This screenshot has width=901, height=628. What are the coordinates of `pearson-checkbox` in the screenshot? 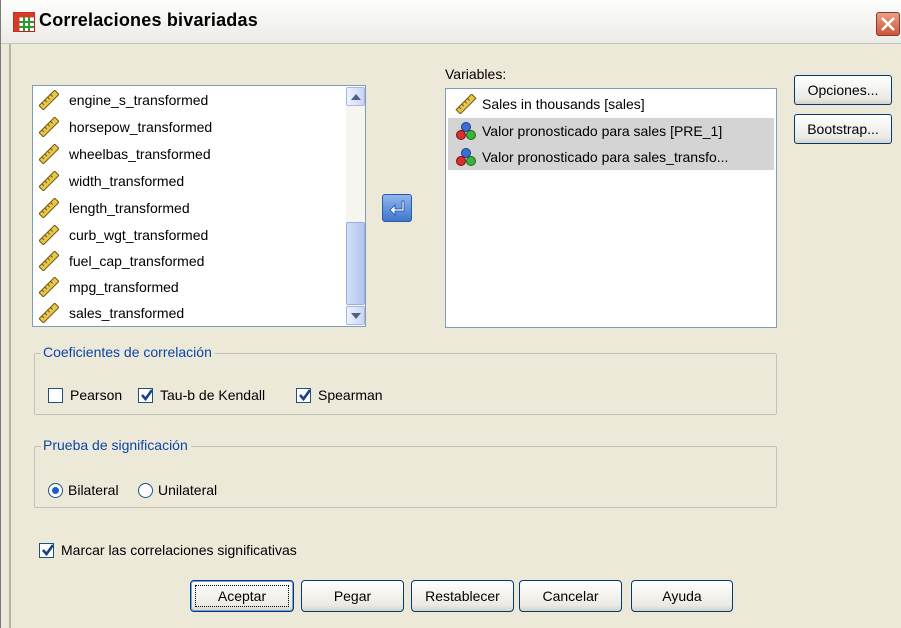 It's located at (55, 395).